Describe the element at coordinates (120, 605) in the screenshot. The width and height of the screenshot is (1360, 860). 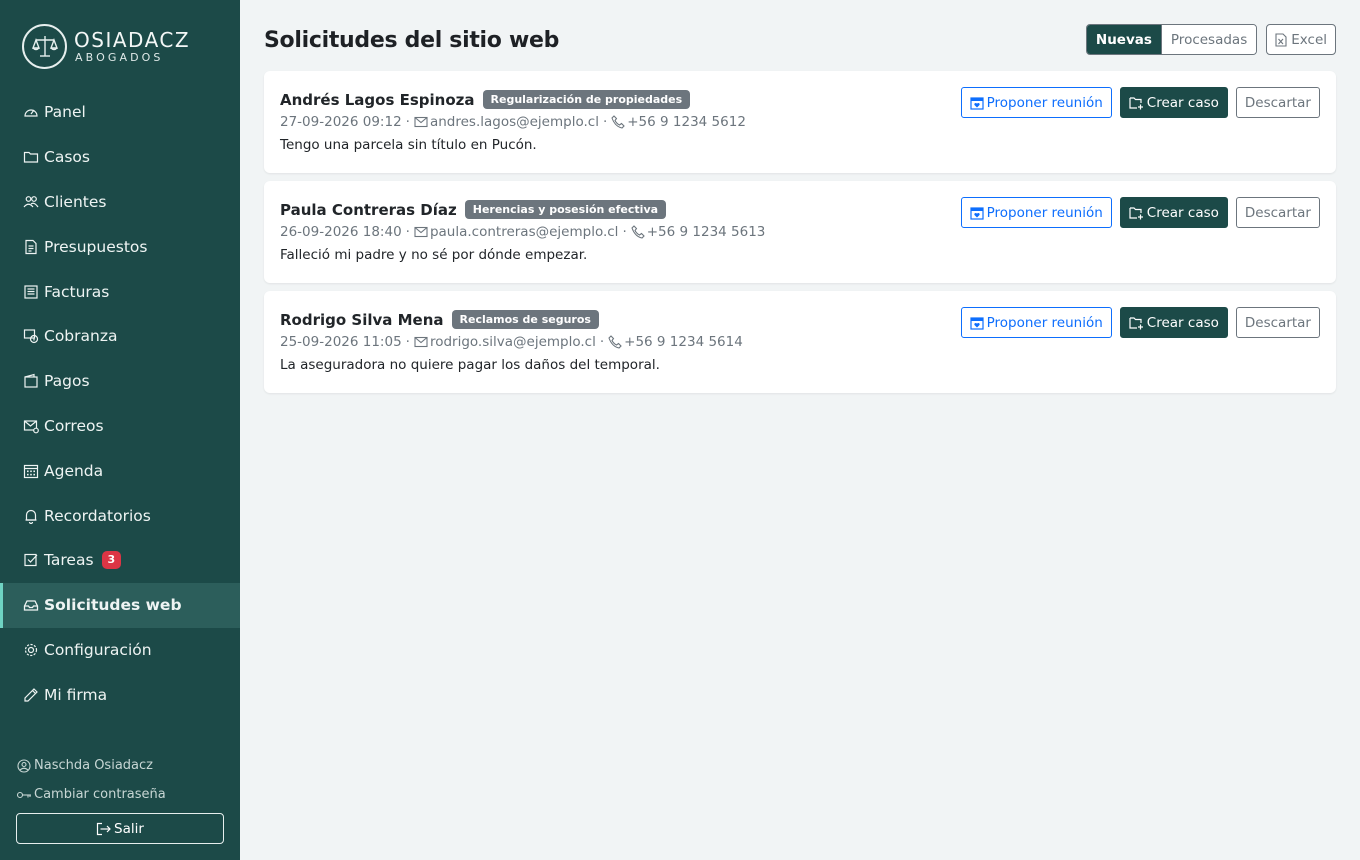
I see `sidebar-item-solicitudes-web: Solicitudes web` at that location.